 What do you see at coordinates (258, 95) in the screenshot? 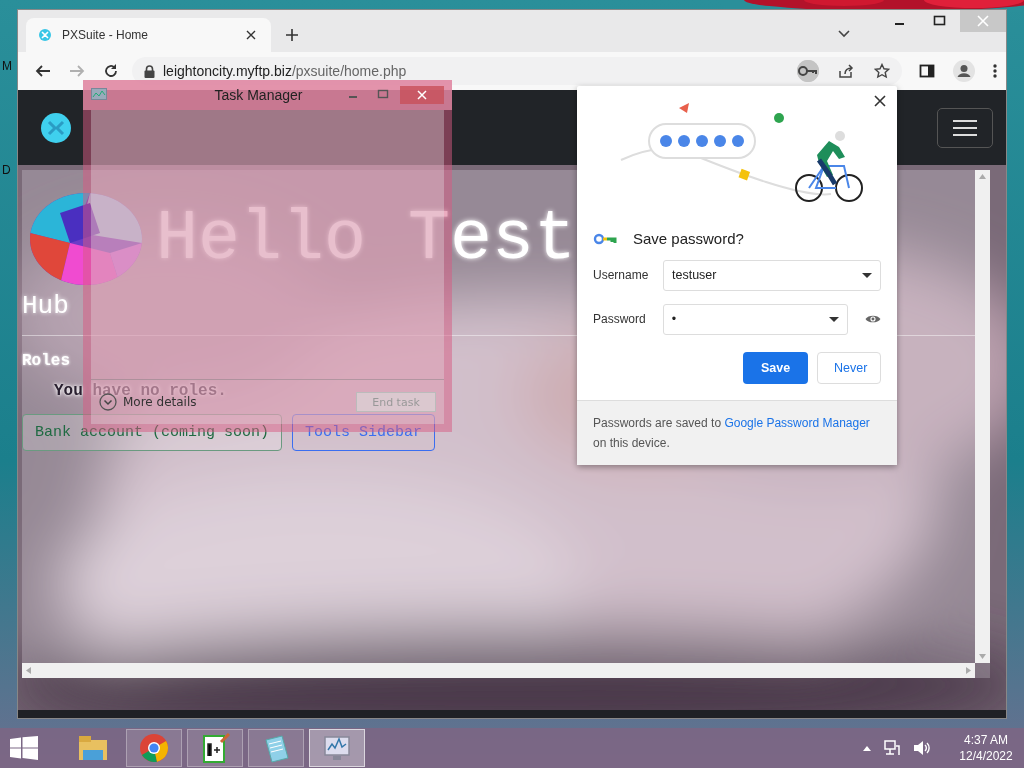
I see `window-title: Task Manager` at bounding box center [258, 95].